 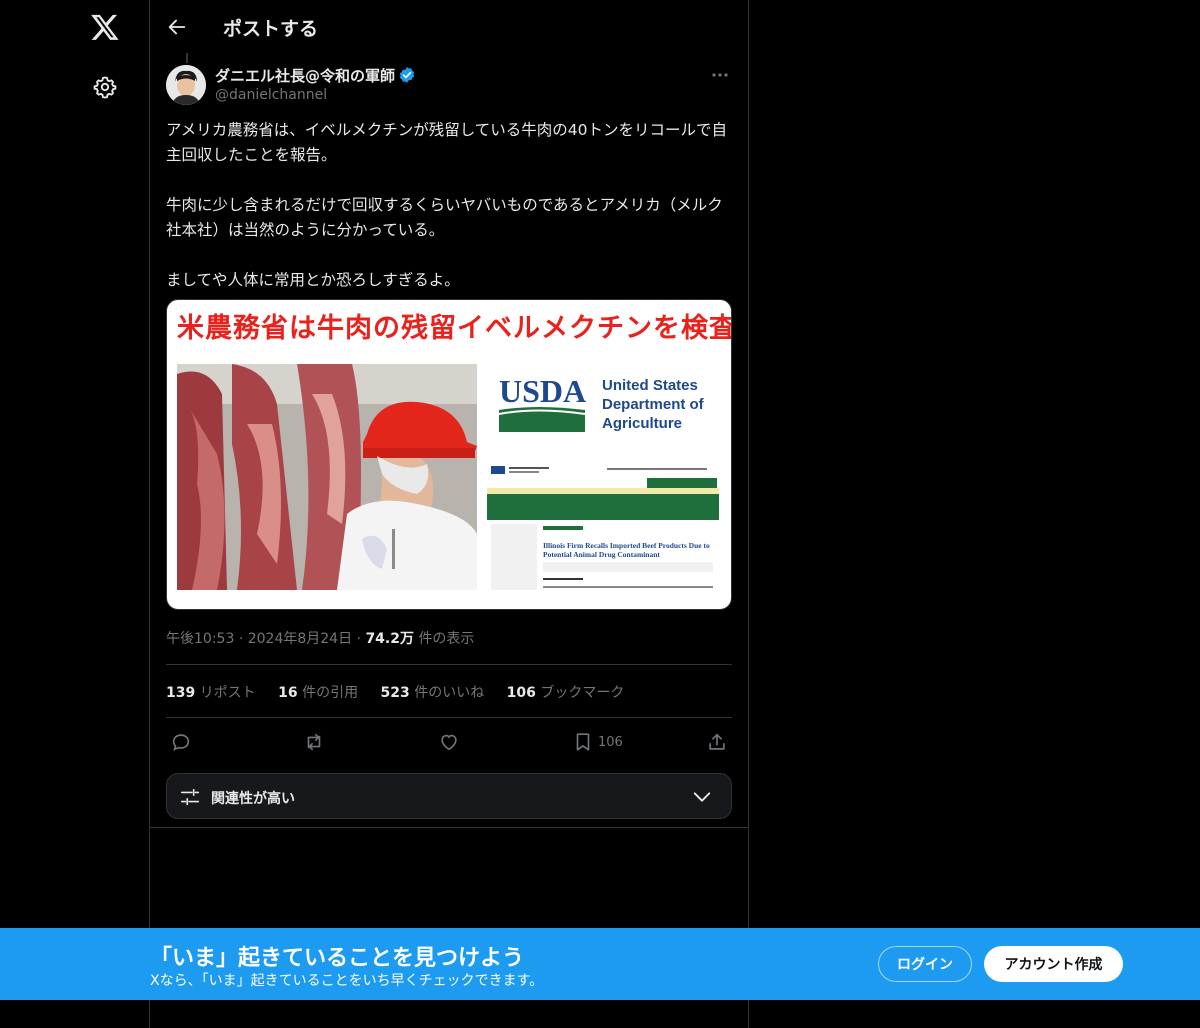 What do you see at coordinates (253, 799) in the screenshot?
I see `sort-label: 関連性が高い` at bounding box center [253, 799].